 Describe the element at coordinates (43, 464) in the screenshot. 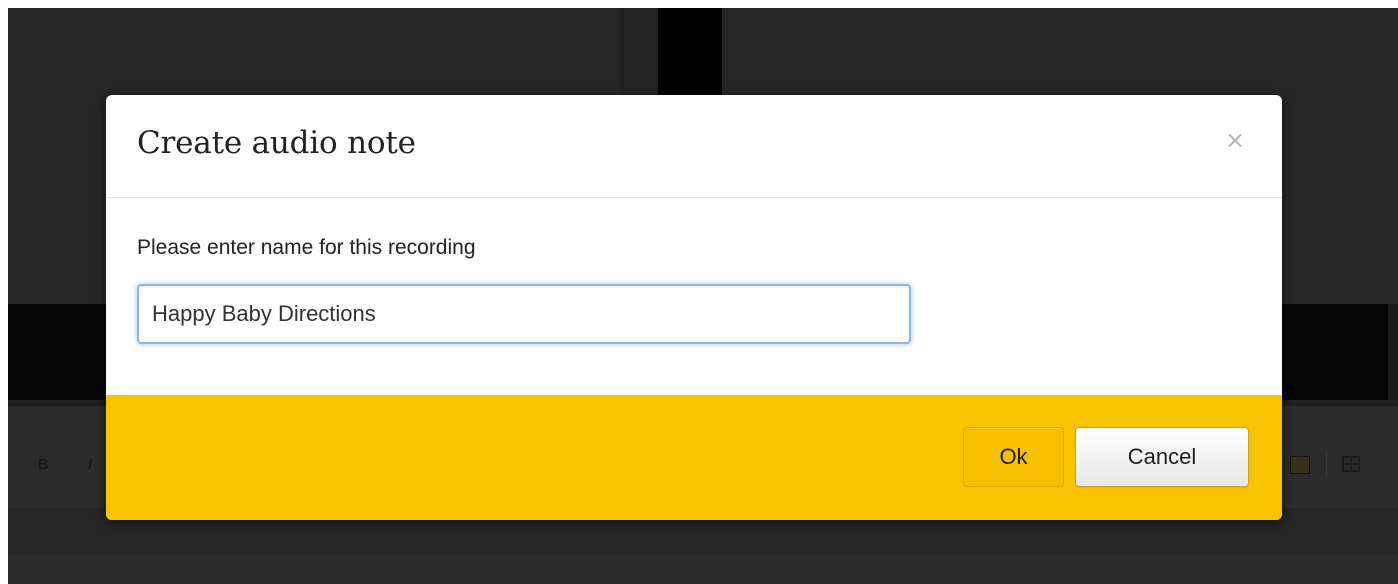

I see `bold-icon: B` at that location.